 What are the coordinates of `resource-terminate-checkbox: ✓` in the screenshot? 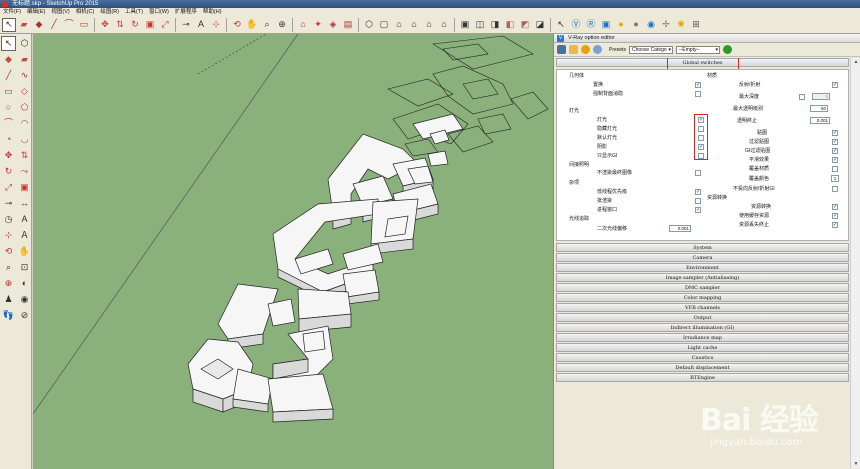 It's located at (835, 225).